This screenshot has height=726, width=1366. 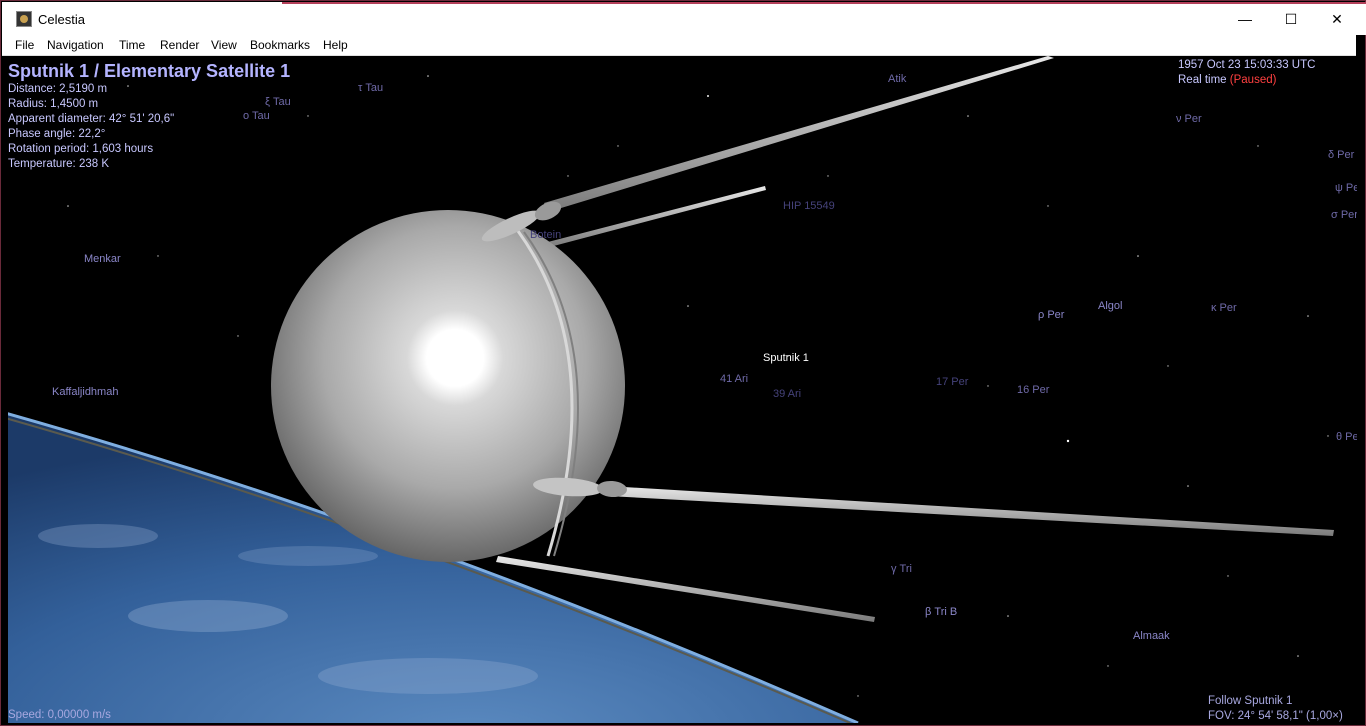 What do you see at coordinates (61, 19) in the screenshot?
I see `window-title: Celestia` at bounding box center [61, 19].